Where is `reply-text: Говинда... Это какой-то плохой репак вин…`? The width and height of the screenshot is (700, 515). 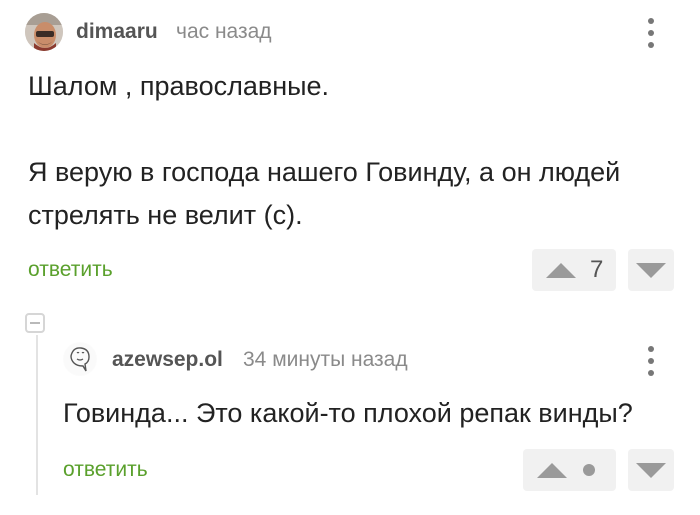 reply-text: Говинда... Это какой-то плохой репак вин… is located at coordinates (348, 413).